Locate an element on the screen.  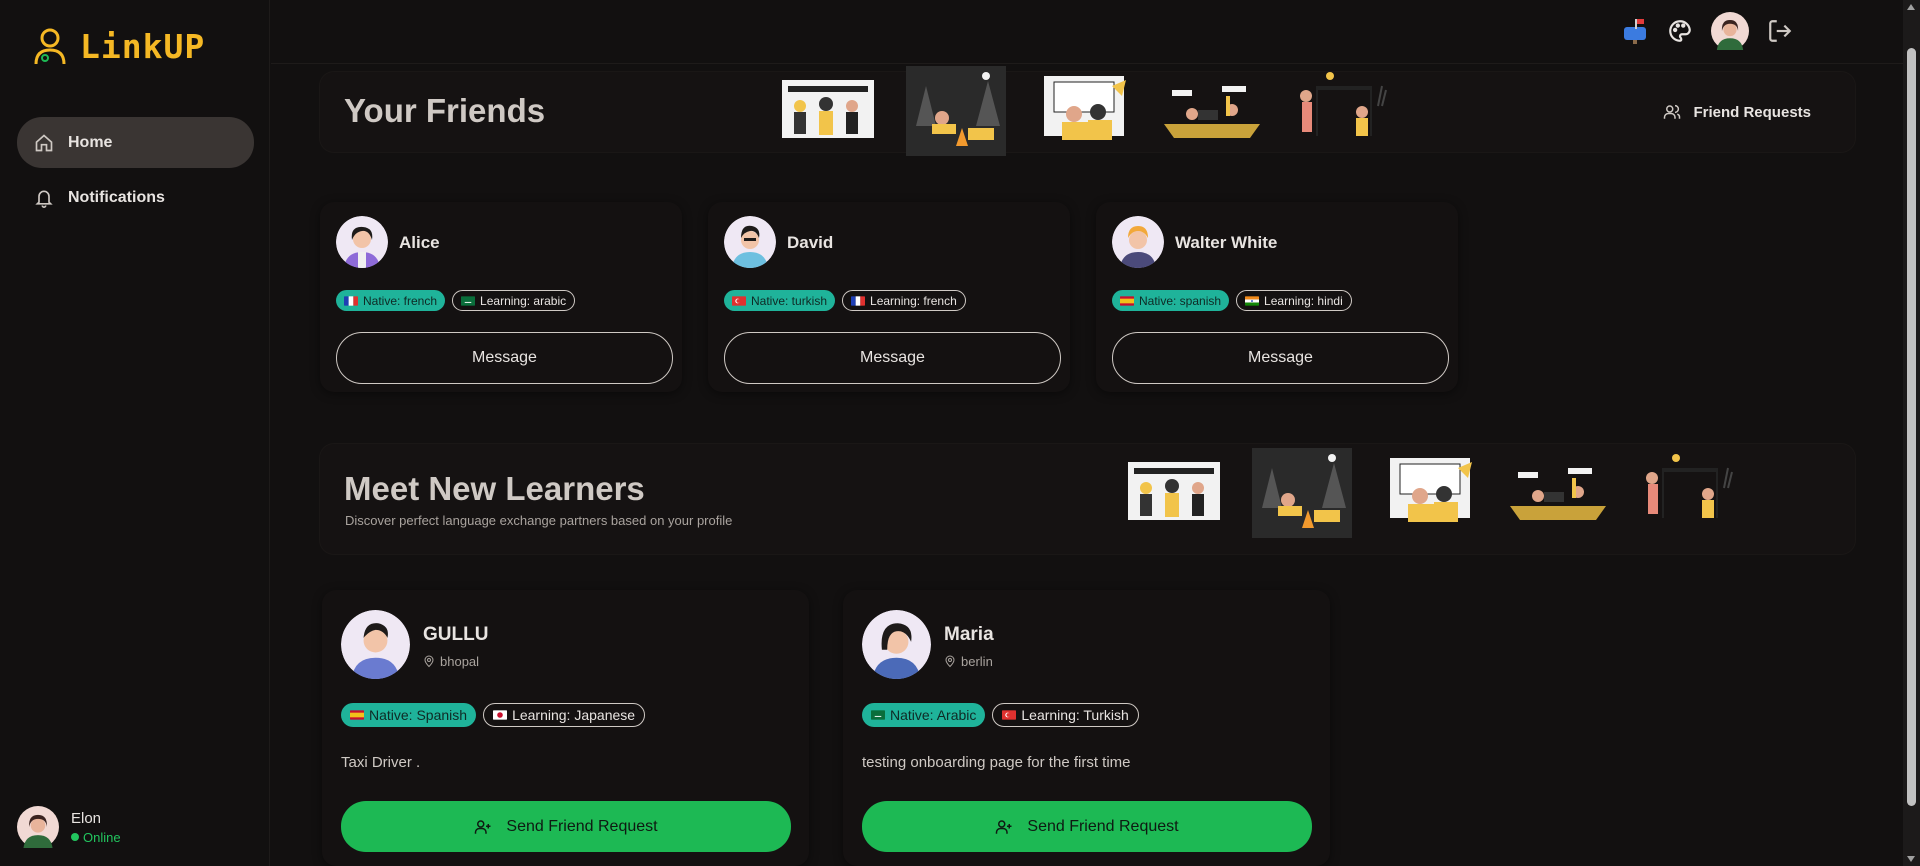
language-badges: Native: Arabic Learning: Turkish is located at coordinates (1000, 715).